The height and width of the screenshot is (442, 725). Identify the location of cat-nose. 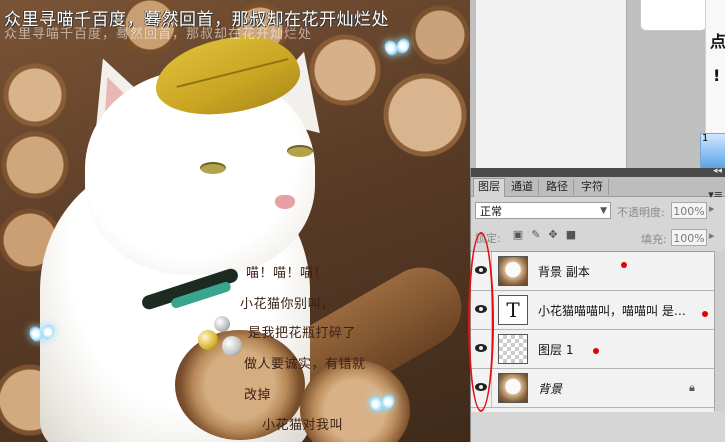
(285, 202).